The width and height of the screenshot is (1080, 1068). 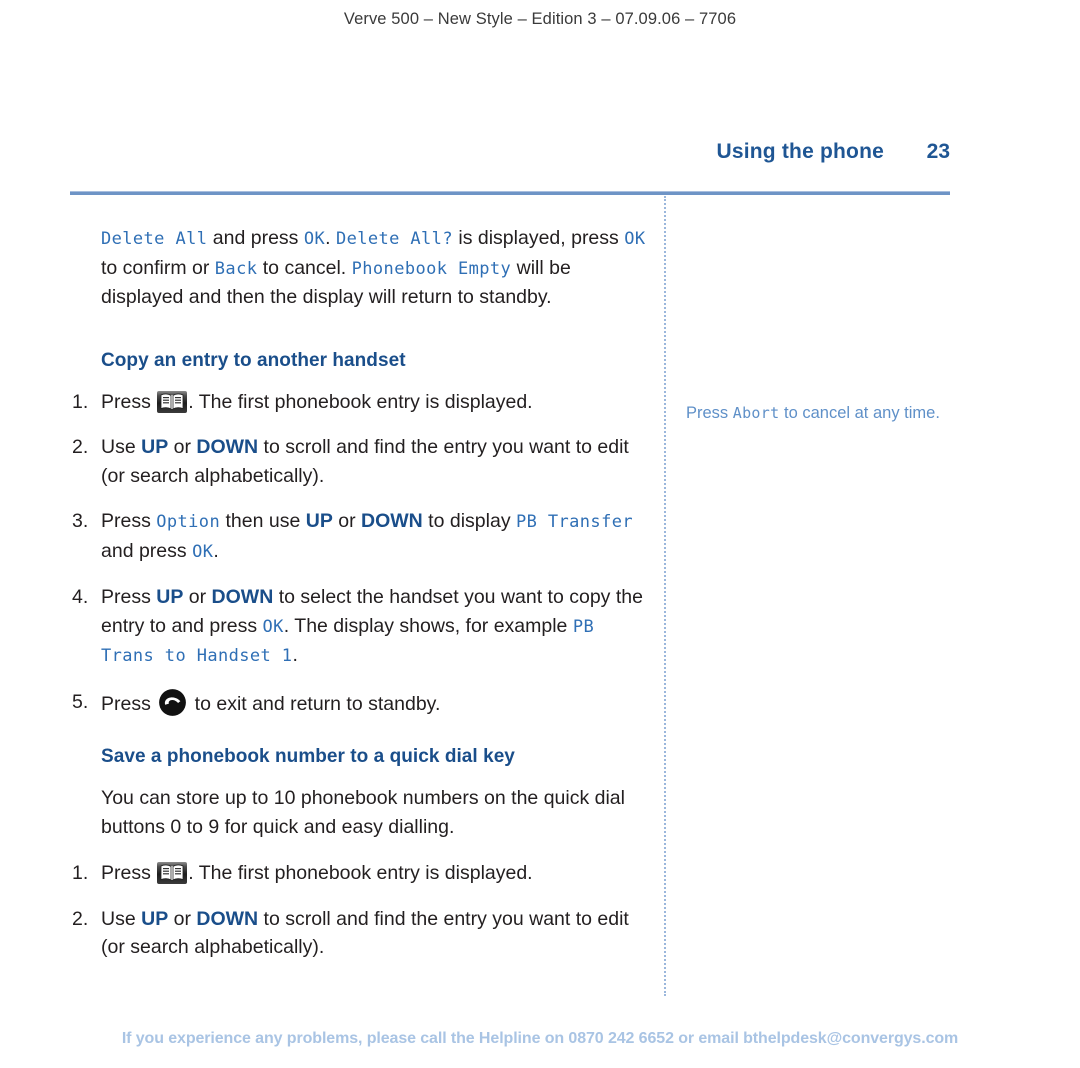 What do you see at coordinates (510, 193) in the screenshot?
I see `title-rule-divider` at bounding box center [510, 193].